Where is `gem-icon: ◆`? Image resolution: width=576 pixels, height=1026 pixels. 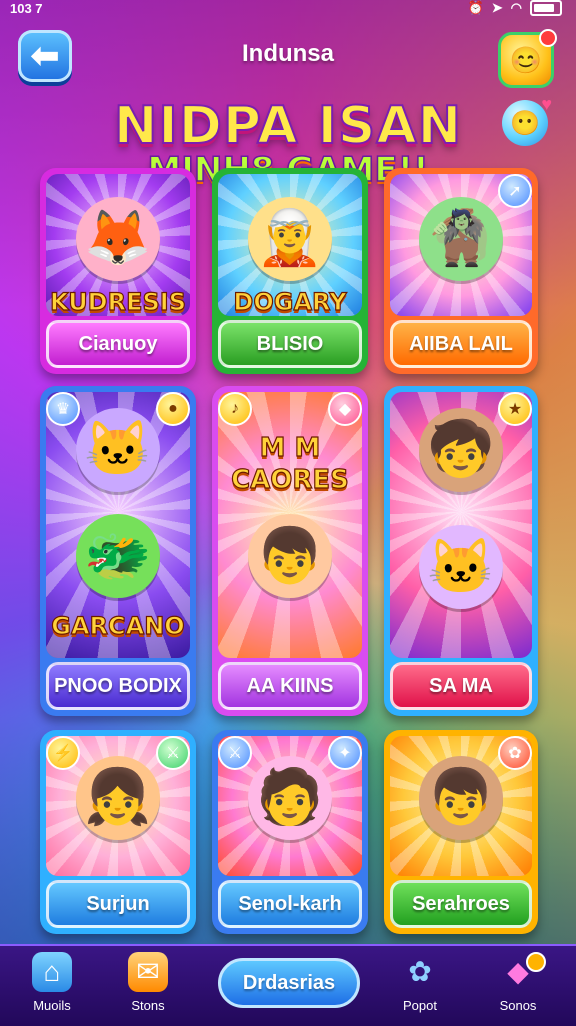 gem-icon: ◆ is located at coordinates (345, 409).